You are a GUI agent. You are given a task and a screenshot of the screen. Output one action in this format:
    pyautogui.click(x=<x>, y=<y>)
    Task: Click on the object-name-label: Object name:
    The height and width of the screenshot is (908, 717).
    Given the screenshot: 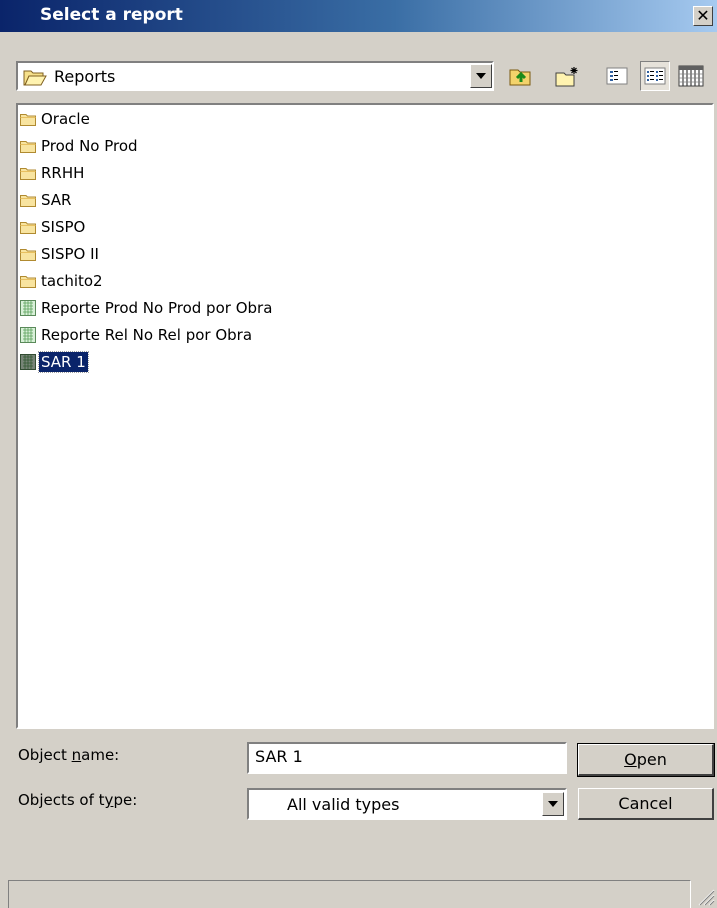 What is the action you would take?
    pyautogui.click(x=68, y=755)
    